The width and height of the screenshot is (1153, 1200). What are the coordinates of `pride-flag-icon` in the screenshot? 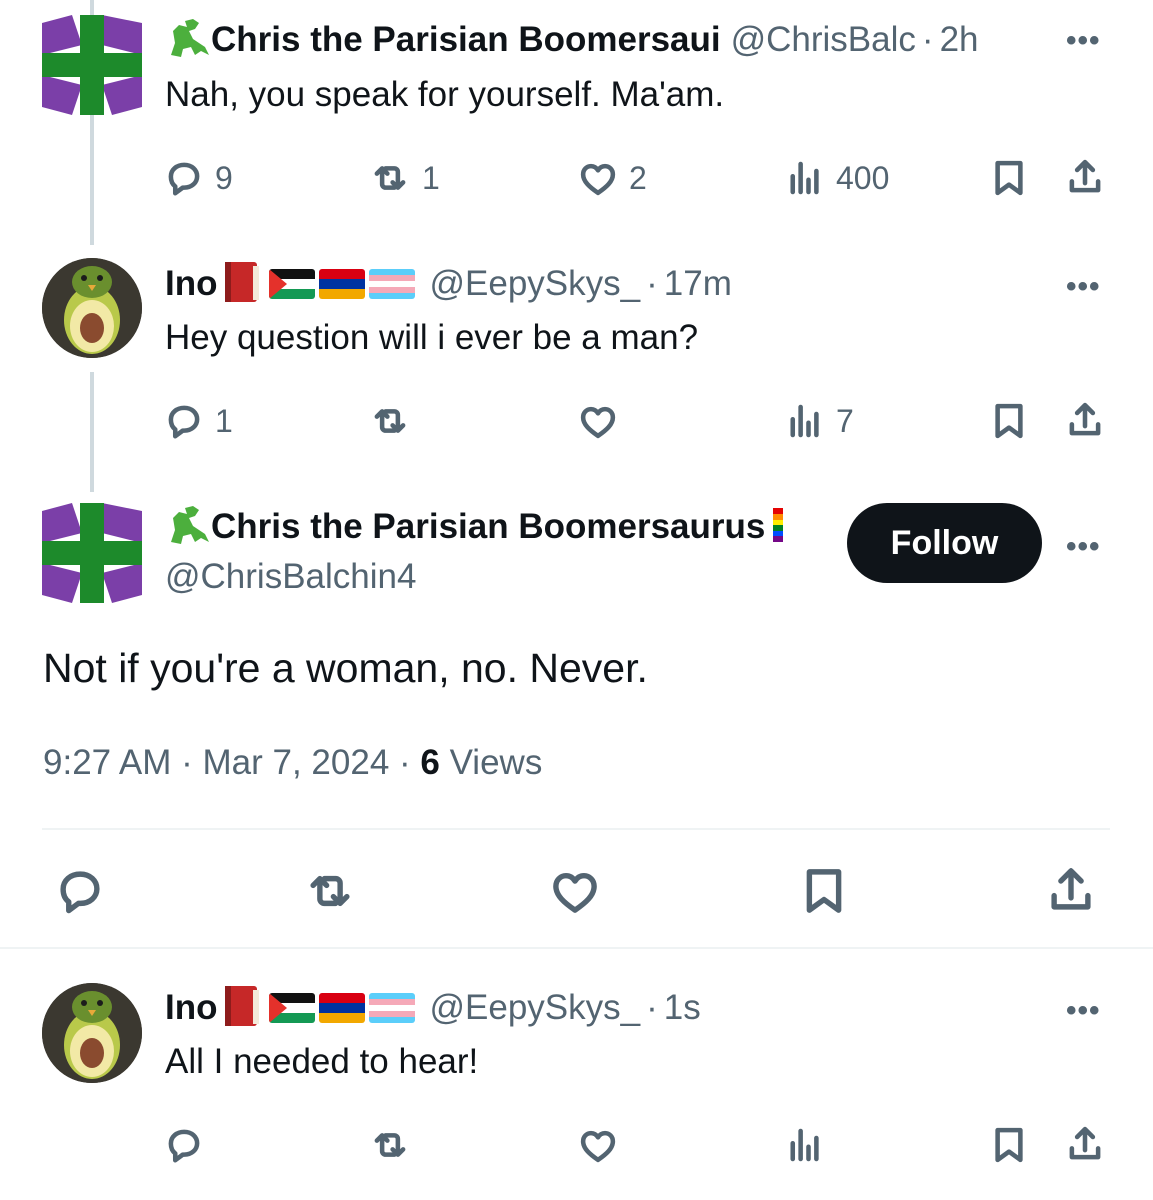 It's located at (778, 527).